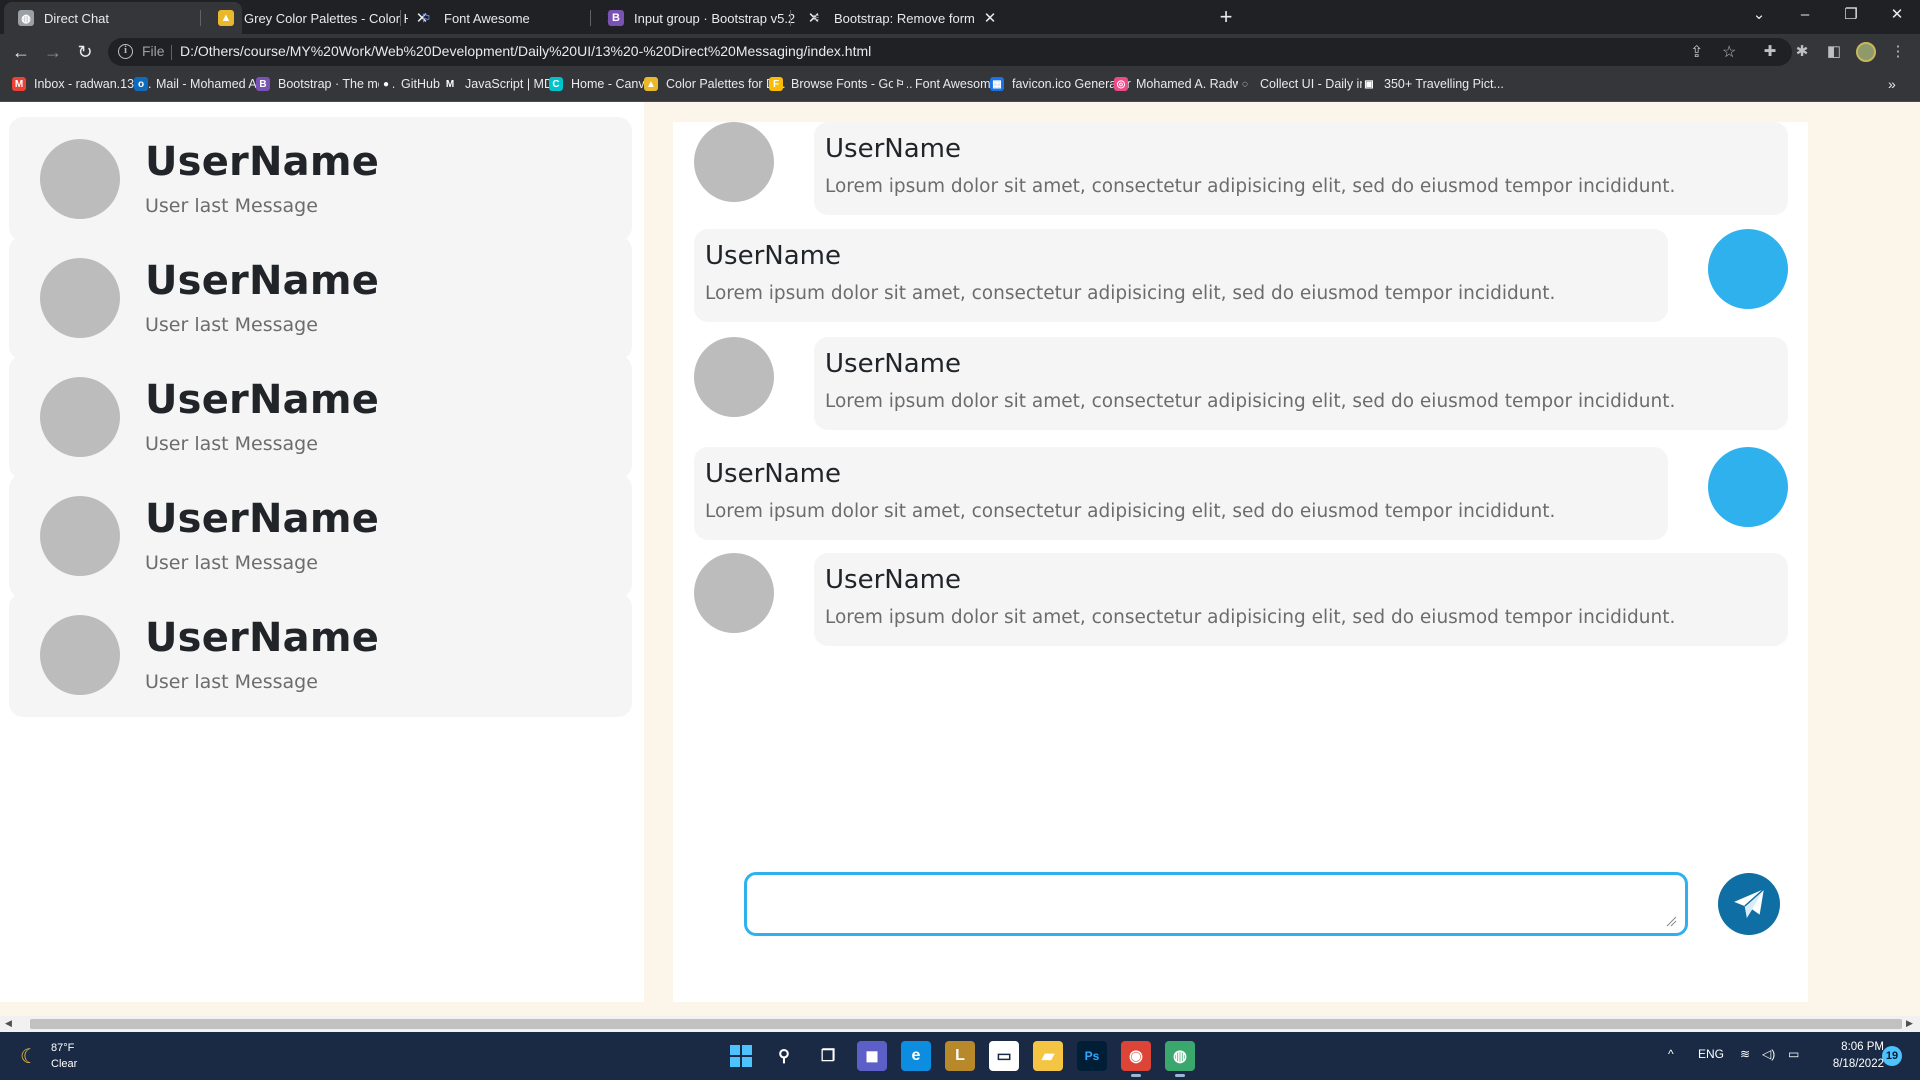  Describe the element at coordinates (21, 52) in the screenshot. I see `back-button: ←` at that location.